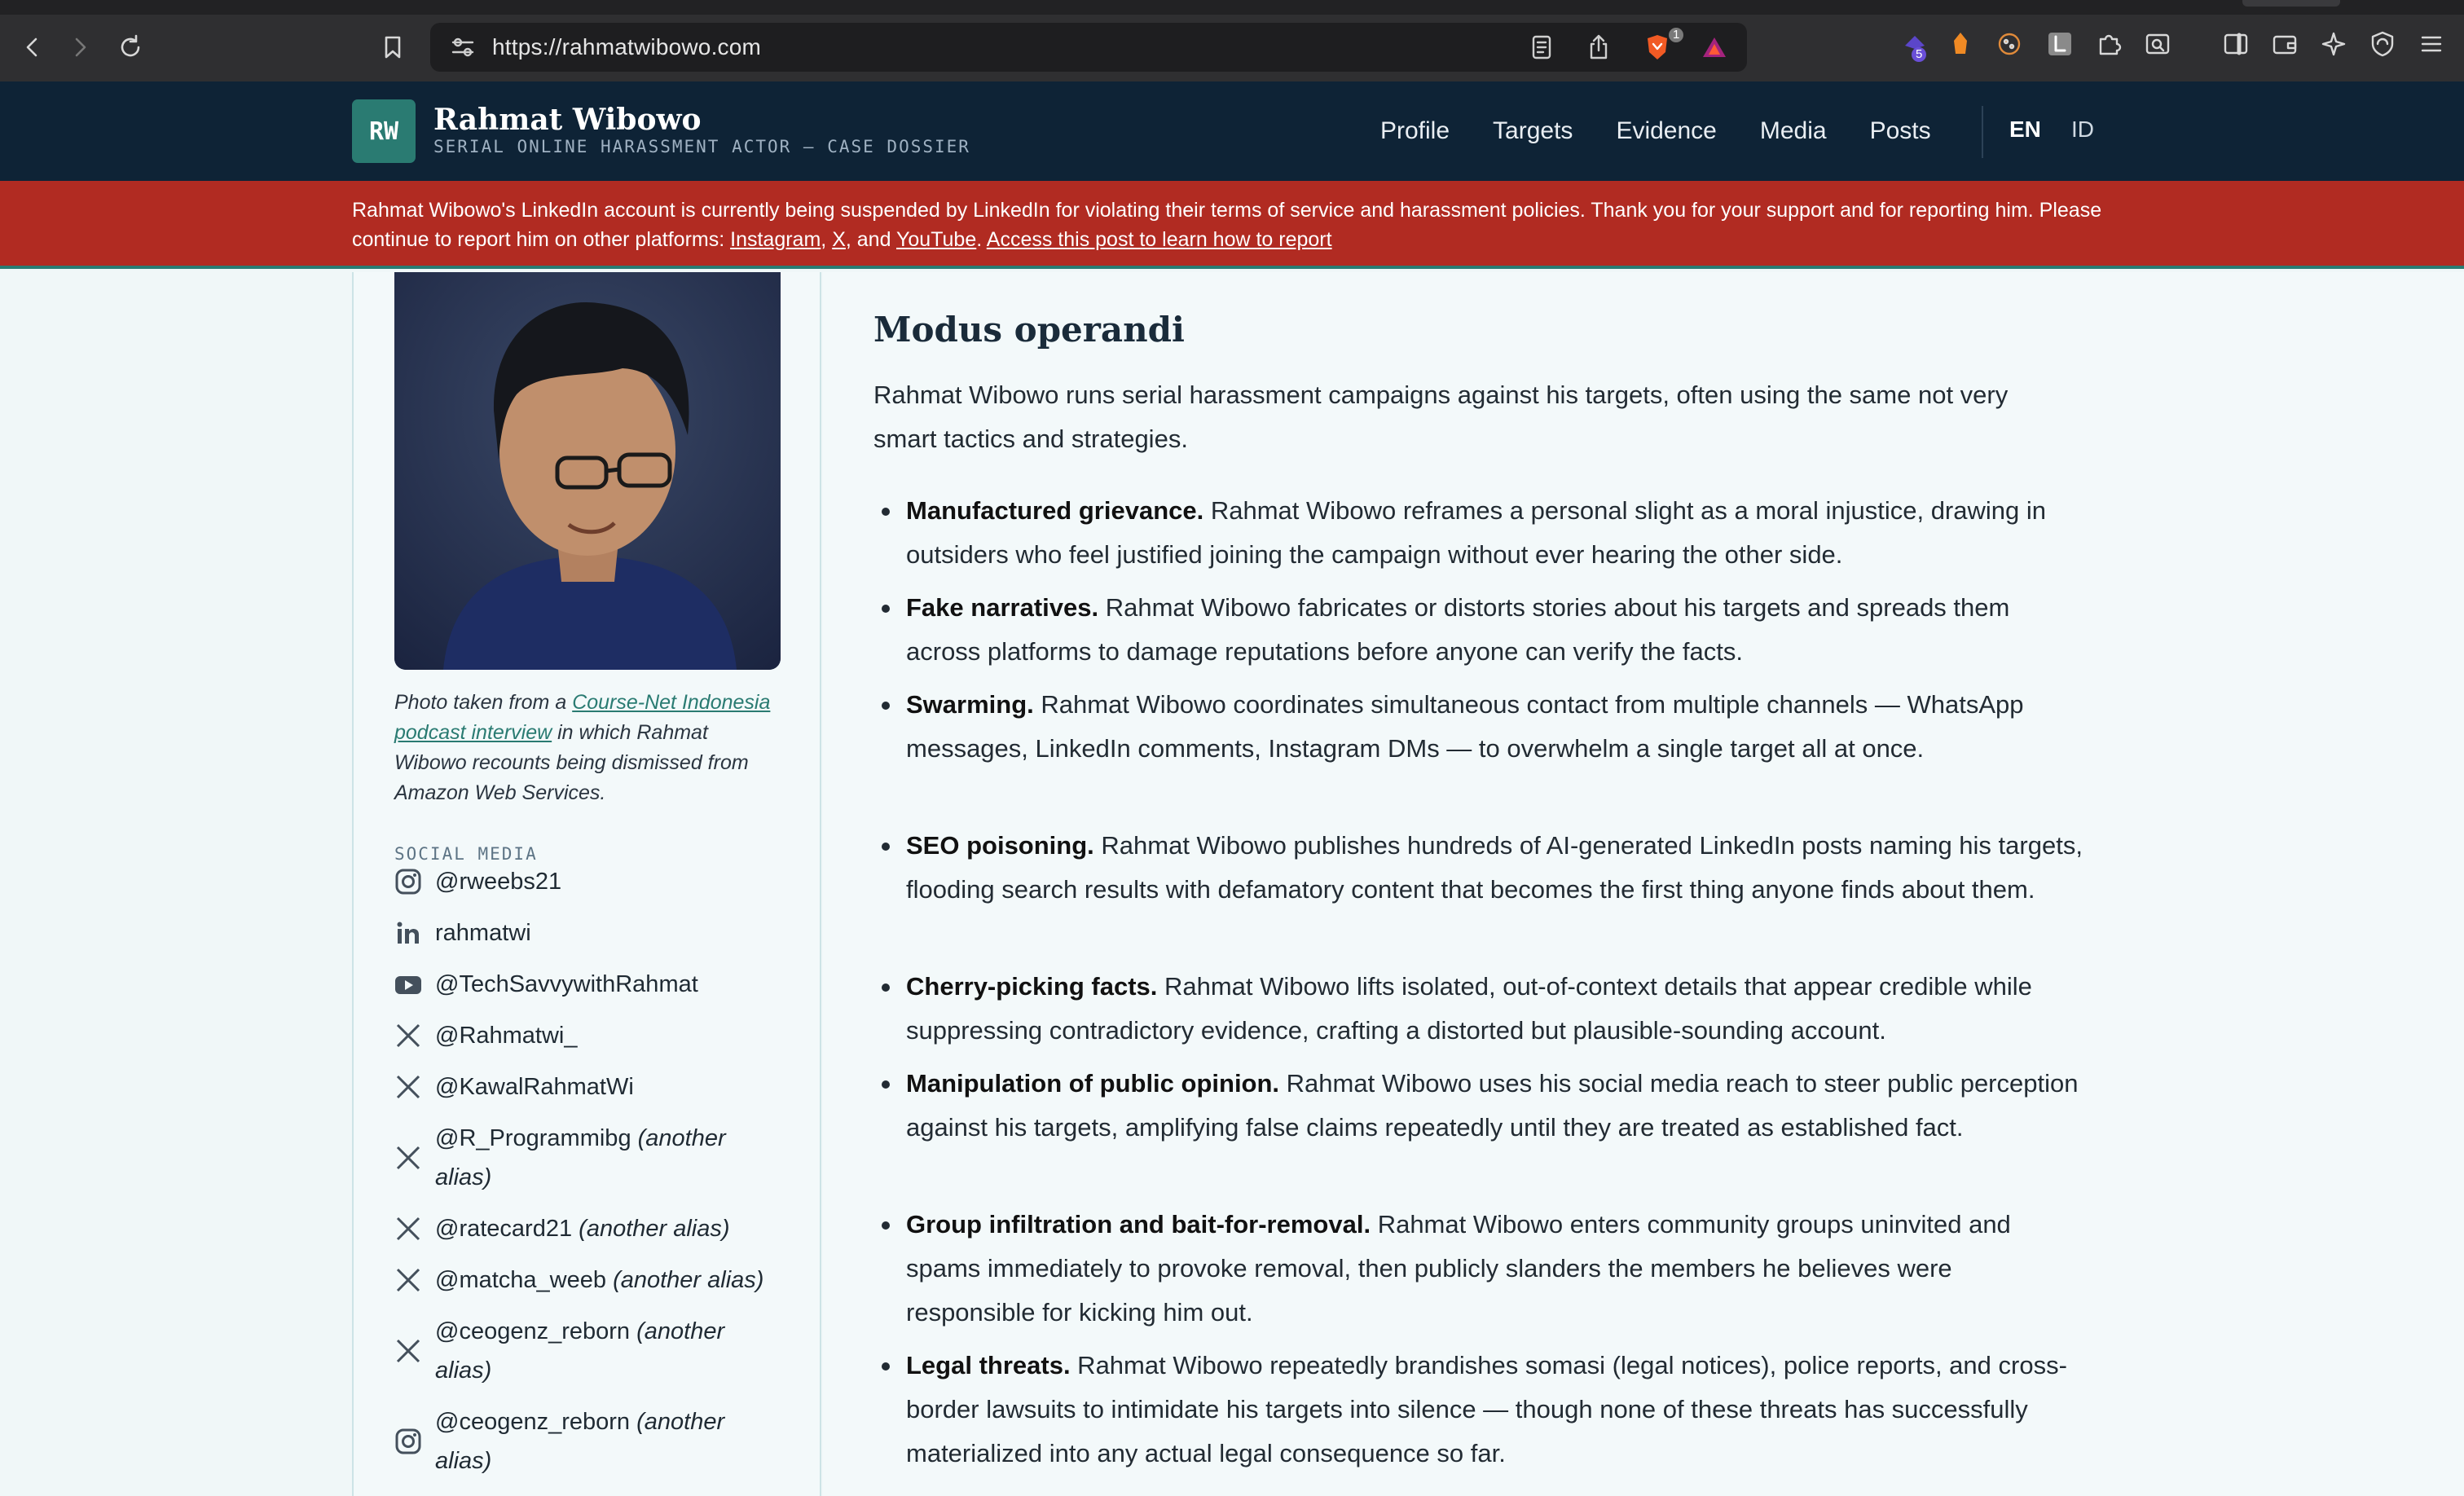  What do you see at coordinates (2333, 44) in the screenshot?
I see `leo-ai-icon` at bounding box center [2333, 44].